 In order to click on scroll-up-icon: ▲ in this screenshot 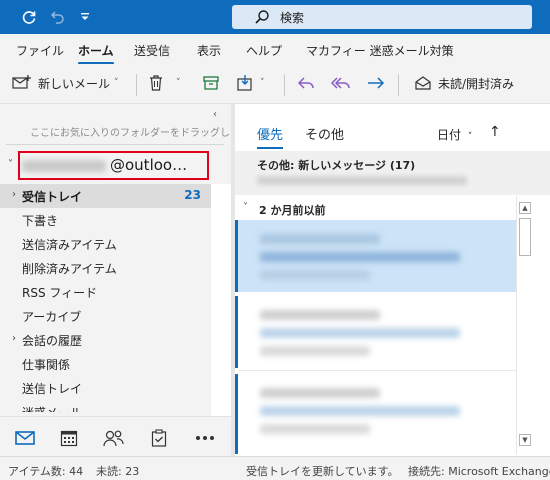, I will do `click(525, 208)`.